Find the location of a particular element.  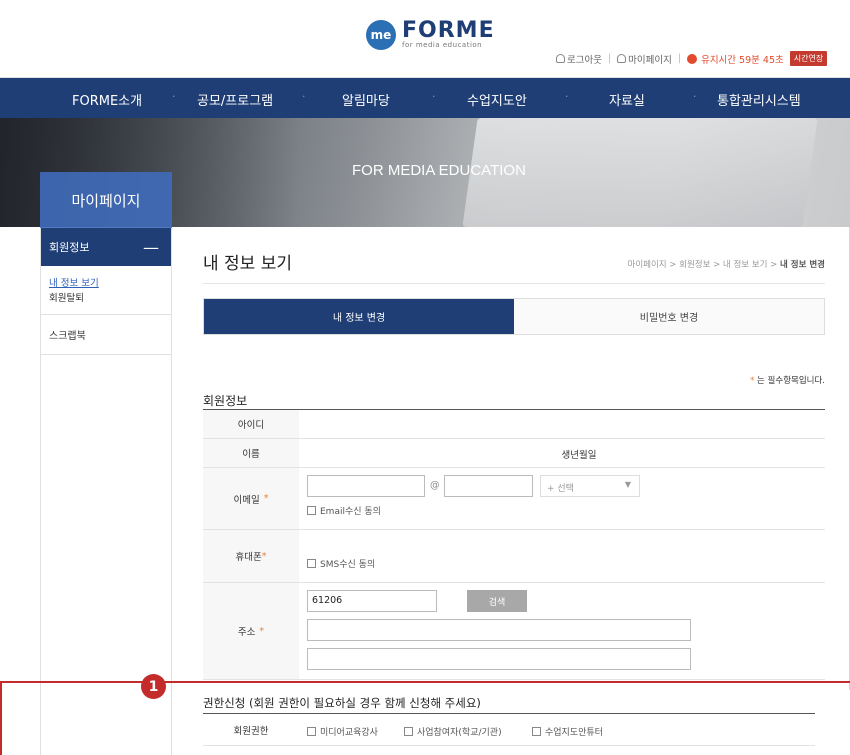

sidebar-item-scrapbook: 스크랩북 is located at coordinates (106, 335).